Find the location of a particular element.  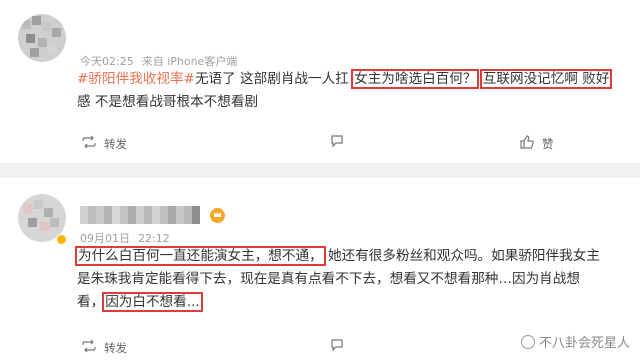

card-divider is located at coordinates (320, 170).